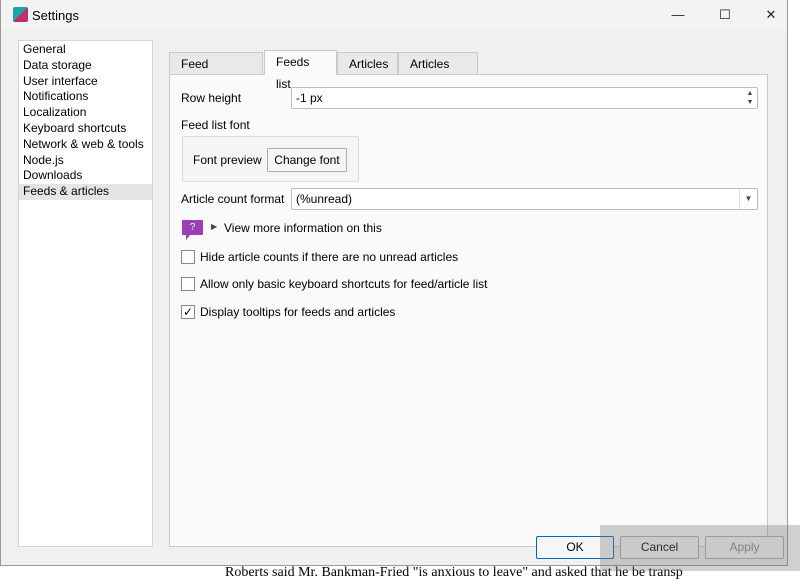  What do you see at coordinates (188, 284) in the screenshot?
I see `basic-shortcuts-checkbox` at bounding box center [188, 284].